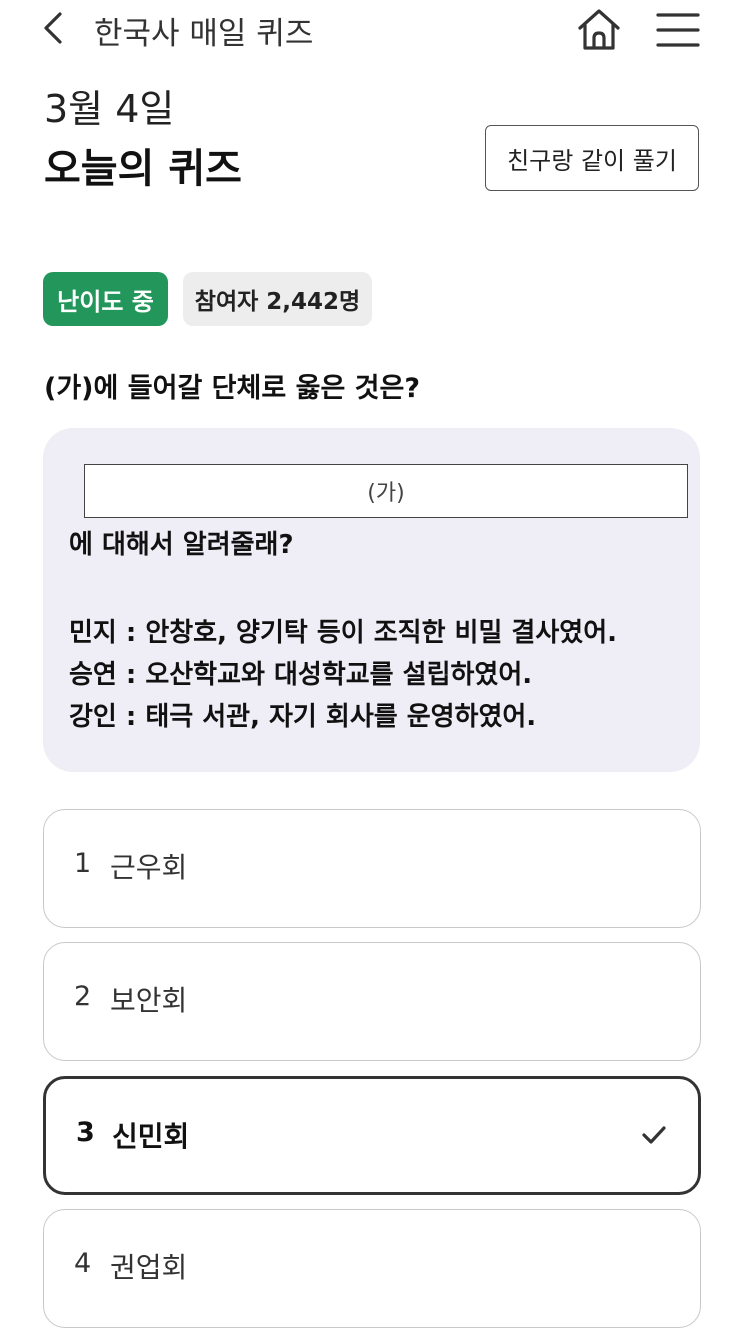  What do you see at coordinates (277, 299) in the screenshot?
I see `participants-badge: 참여자 2,442명` at bounding box center [277, 299].